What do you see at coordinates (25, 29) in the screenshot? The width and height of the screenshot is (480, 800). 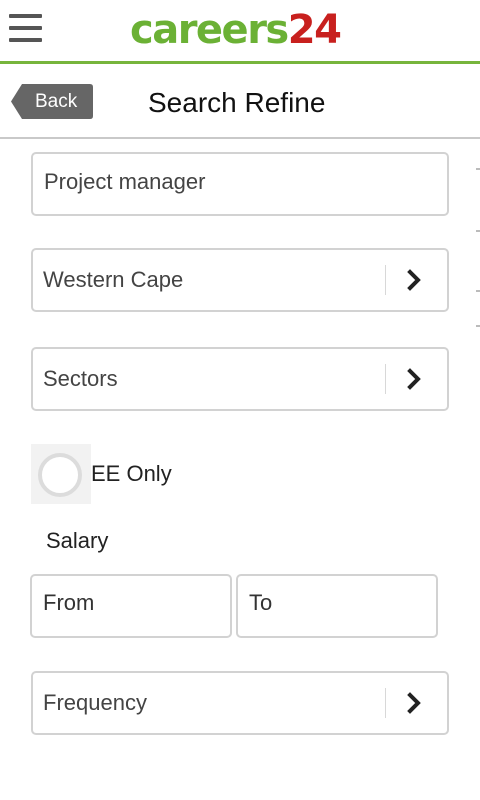 I see `hamburger-menu-icon` at bounding box center [25, 29].